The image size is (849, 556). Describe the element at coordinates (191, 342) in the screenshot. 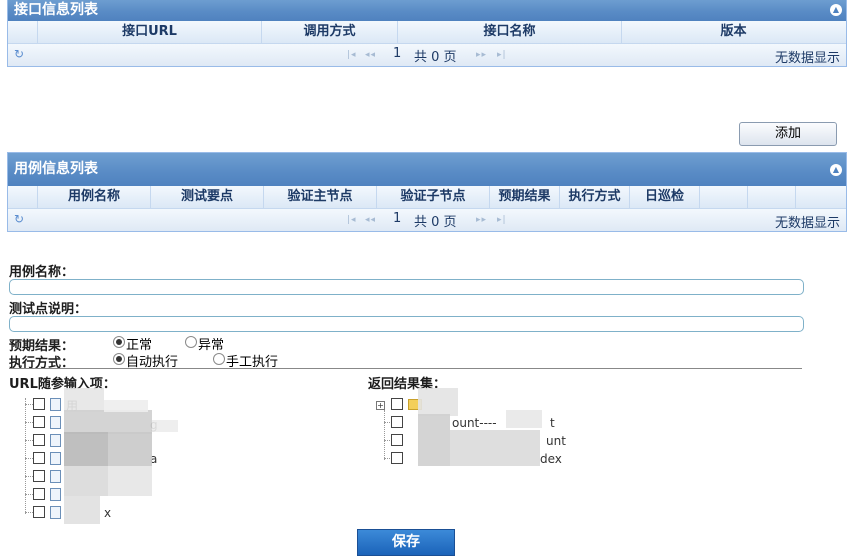

I see `expected-abnormal-radio` at that location.